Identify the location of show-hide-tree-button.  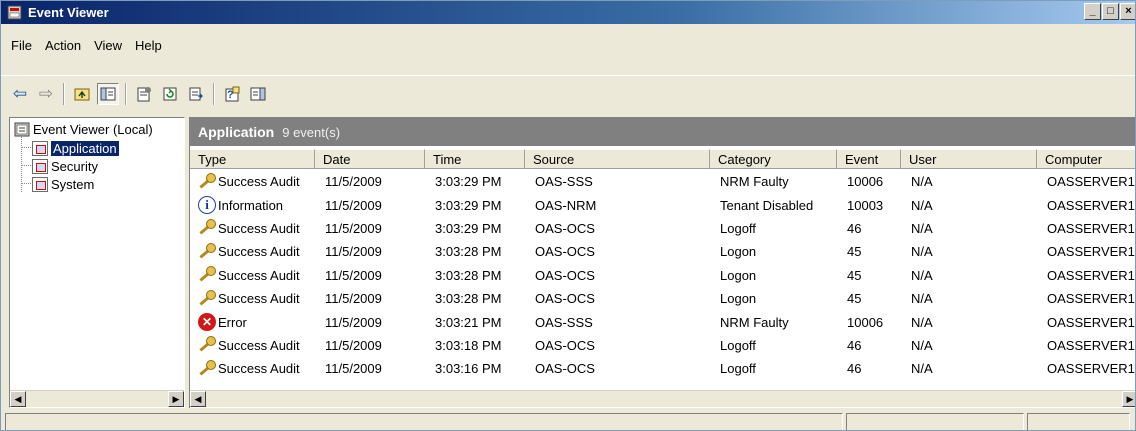
(108, 93).